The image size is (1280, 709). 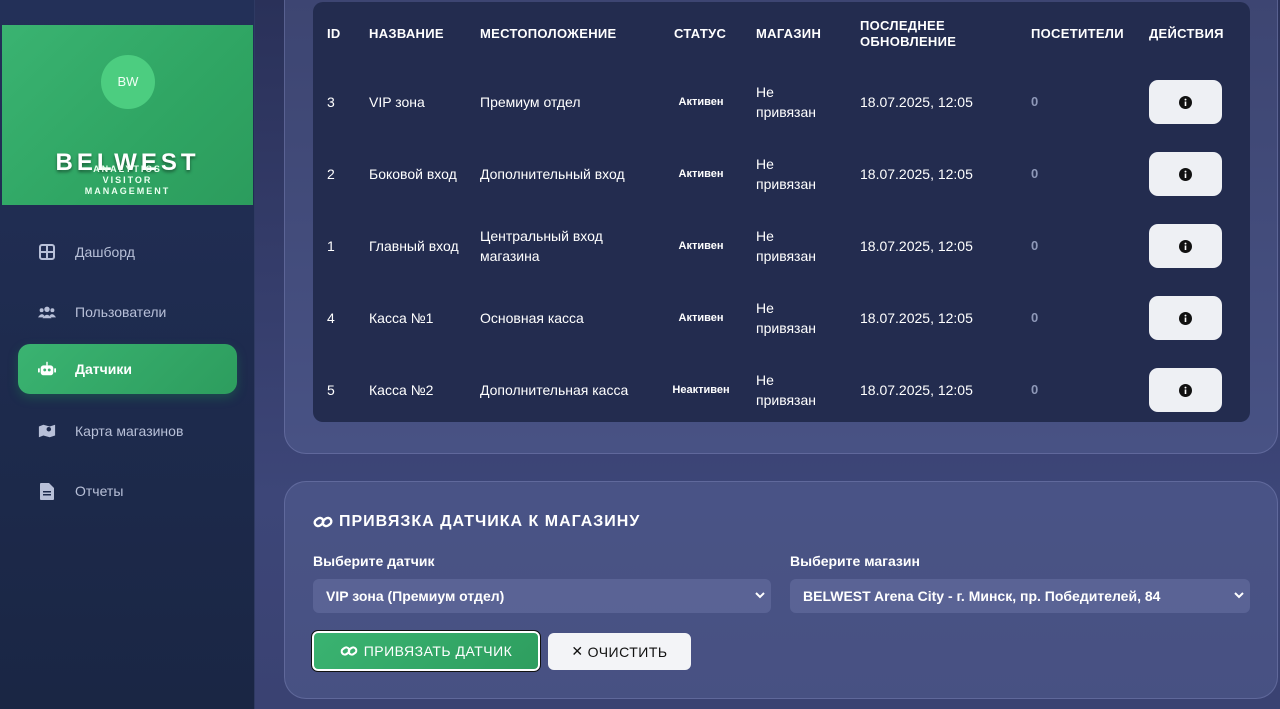 What do you see at coordinates (627, 651) in the screenshot?
I see `clear-button-label: ОЧИСТИТЬ` at bounding box center [627, 651].